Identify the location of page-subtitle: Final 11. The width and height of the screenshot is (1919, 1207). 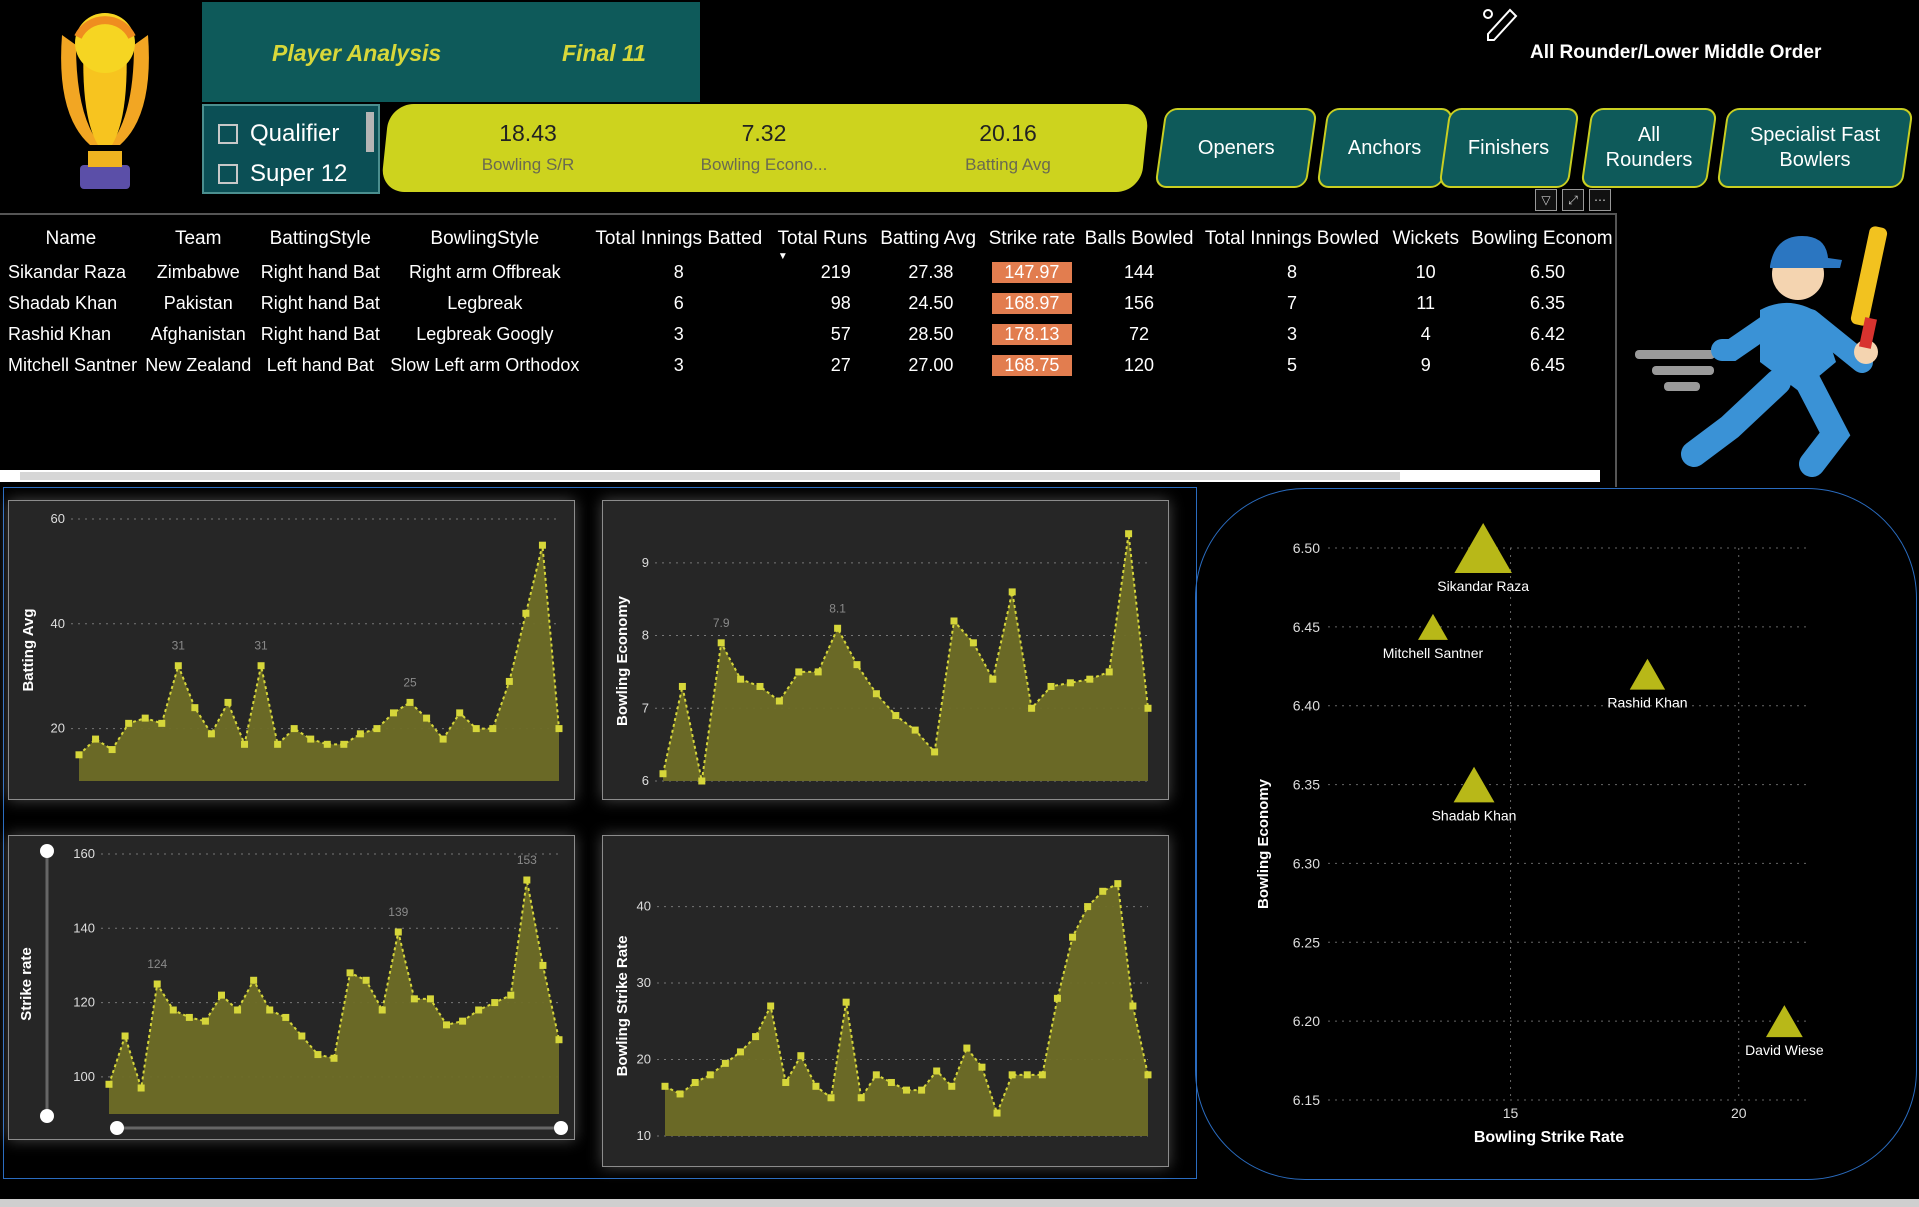
(604, 53).